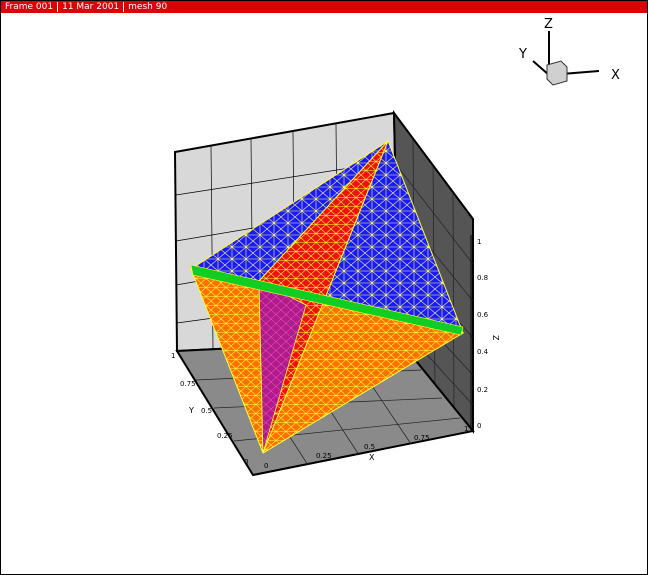  Describe the element at coordinates (495, 338) in the screenshot. I see `z-axis-label: Z` at that location.